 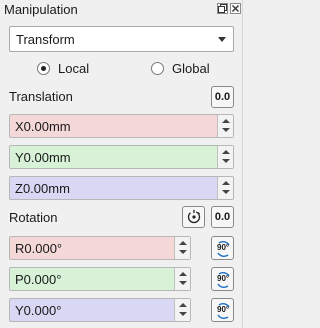 What do you see at coordinates (43, 126) in the screenshot?
I see `translation-x-value: X0.00mm` at bounding box center [43, 126].